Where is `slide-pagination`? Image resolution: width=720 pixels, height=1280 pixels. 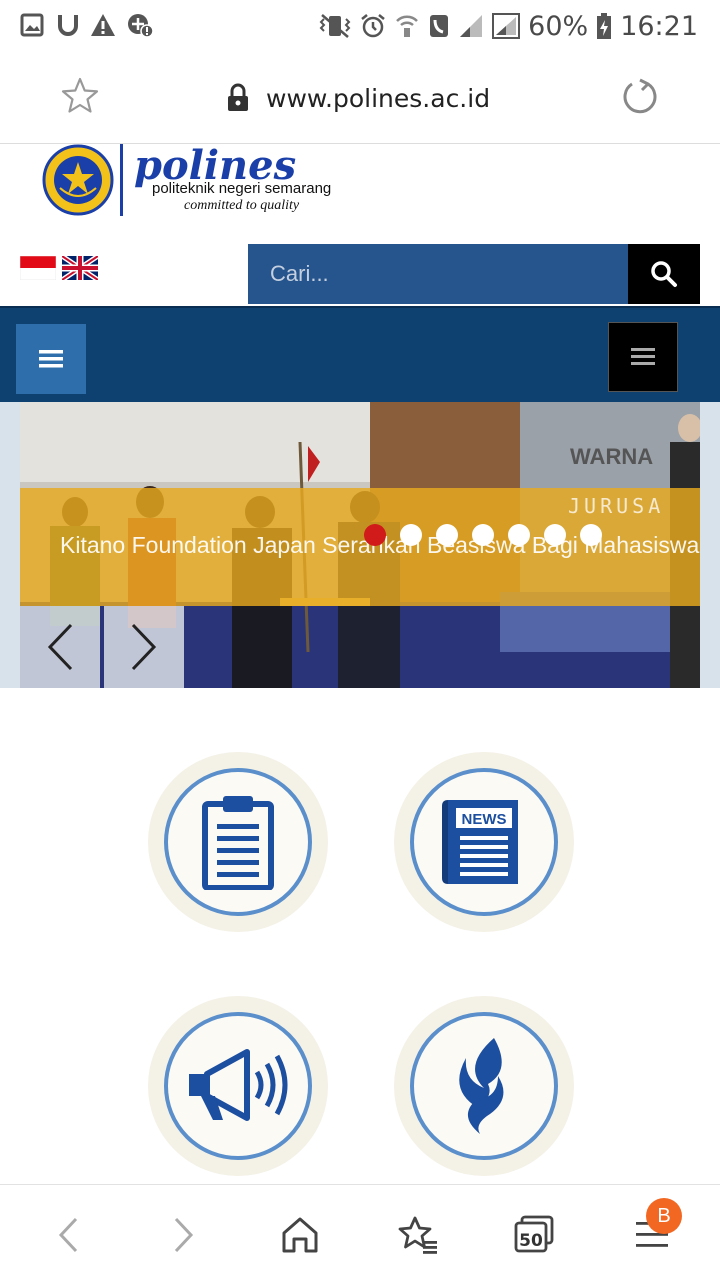
slide-pagination is located at coordinates (483, 537).